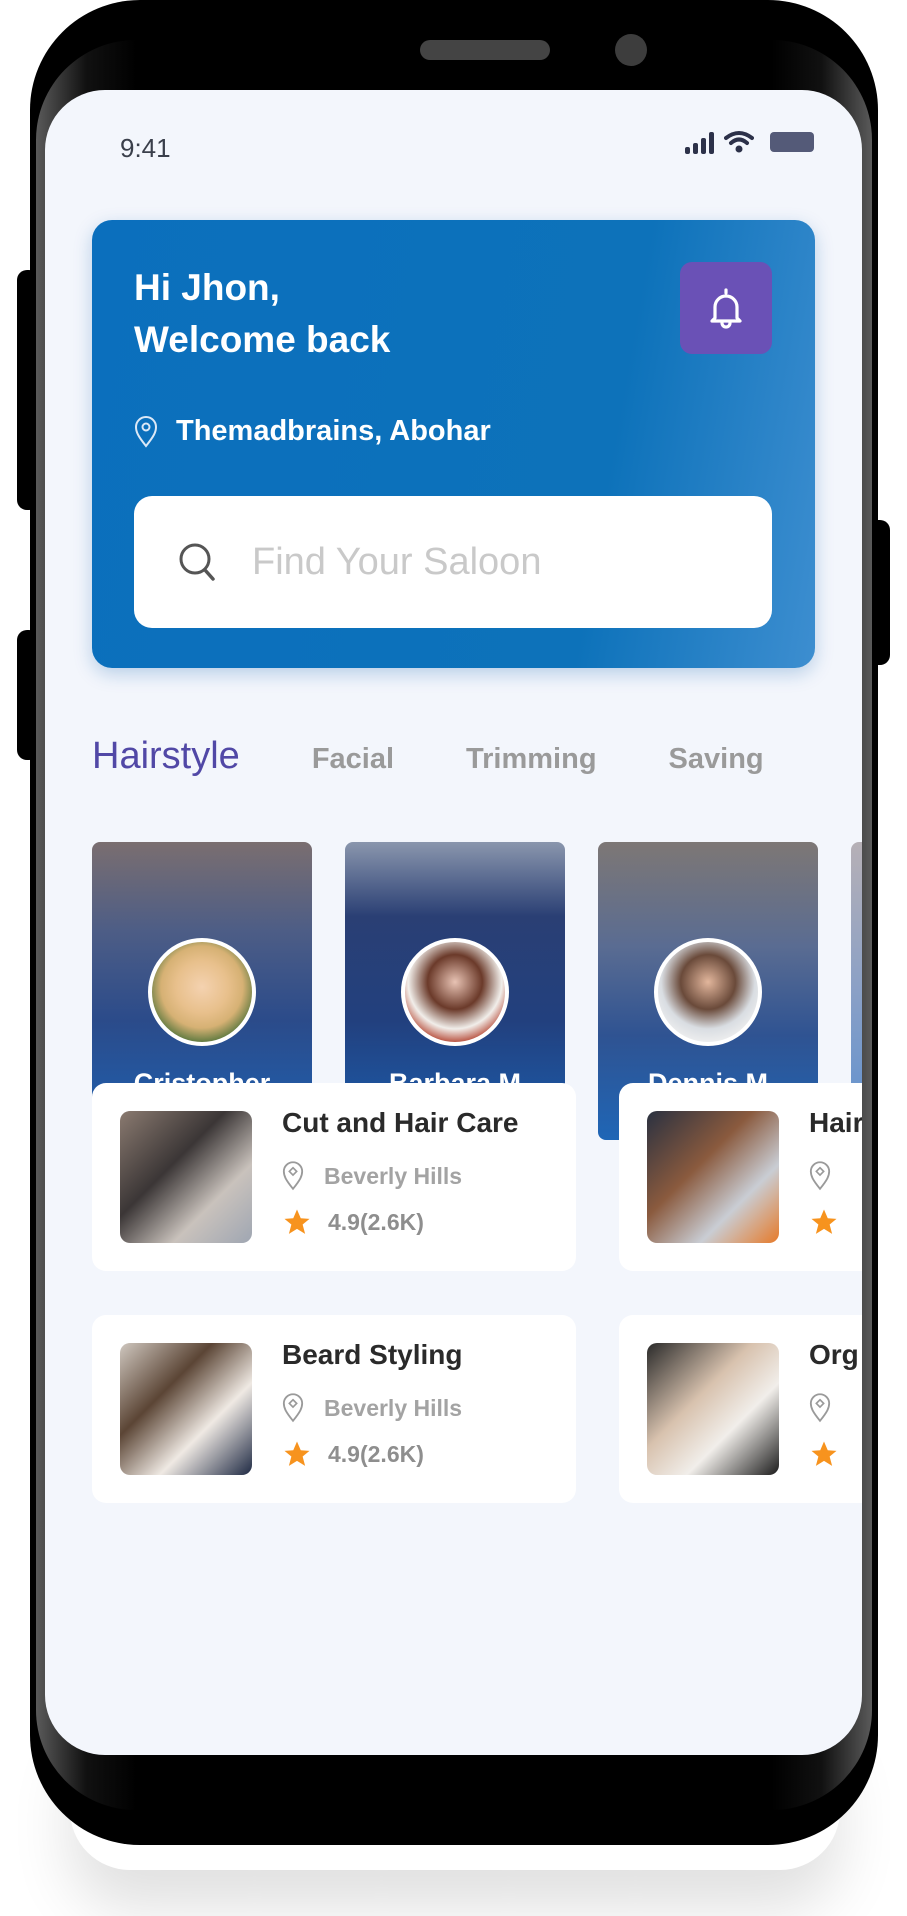  What do you see at coordinates (834, 1354) in the screenshot?
I see `salon-name: Org` at bounding box center [834, 1354].